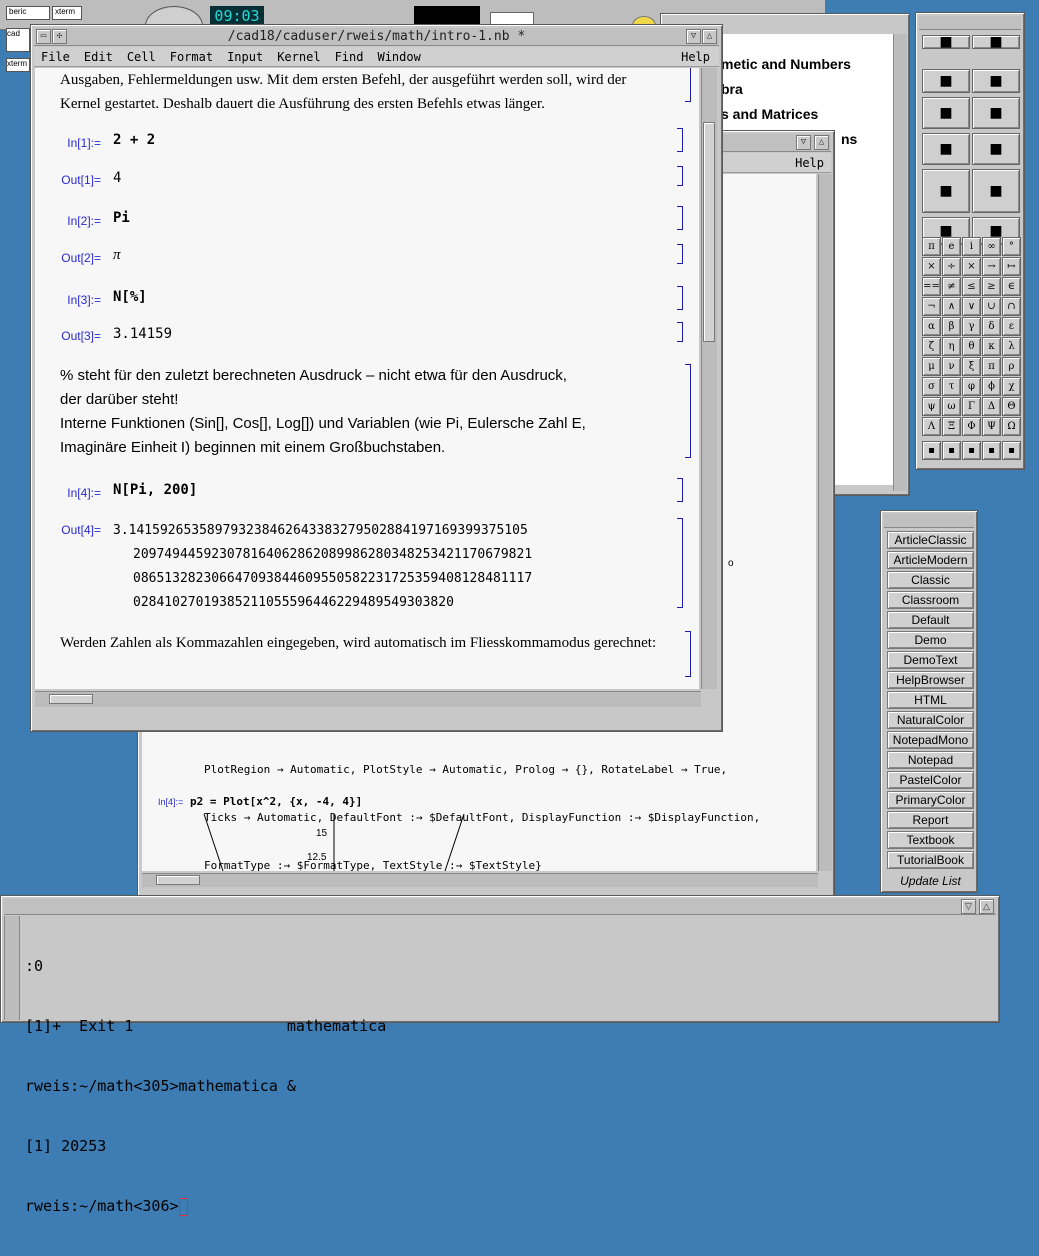  I want to click on style-sheet-button: ArticleModern, so click(930, 560).